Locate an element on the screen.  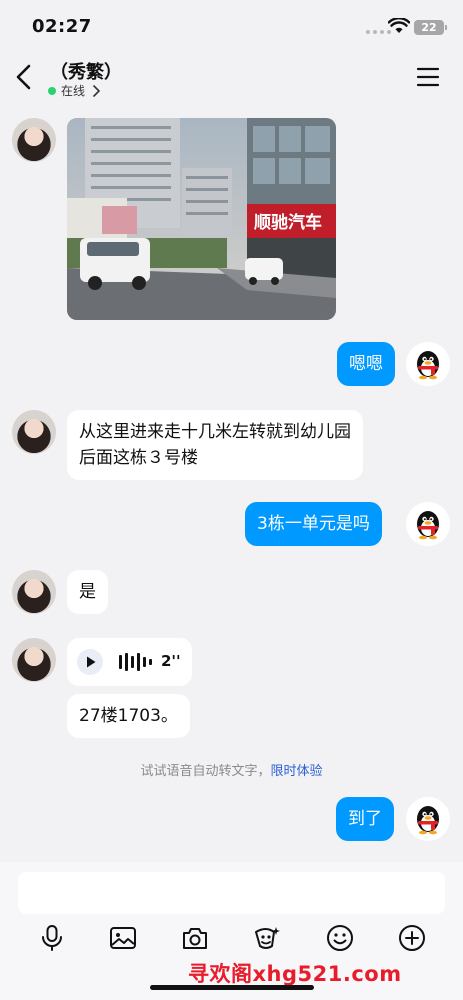
emoji-button is located at coordinates (340, 938).